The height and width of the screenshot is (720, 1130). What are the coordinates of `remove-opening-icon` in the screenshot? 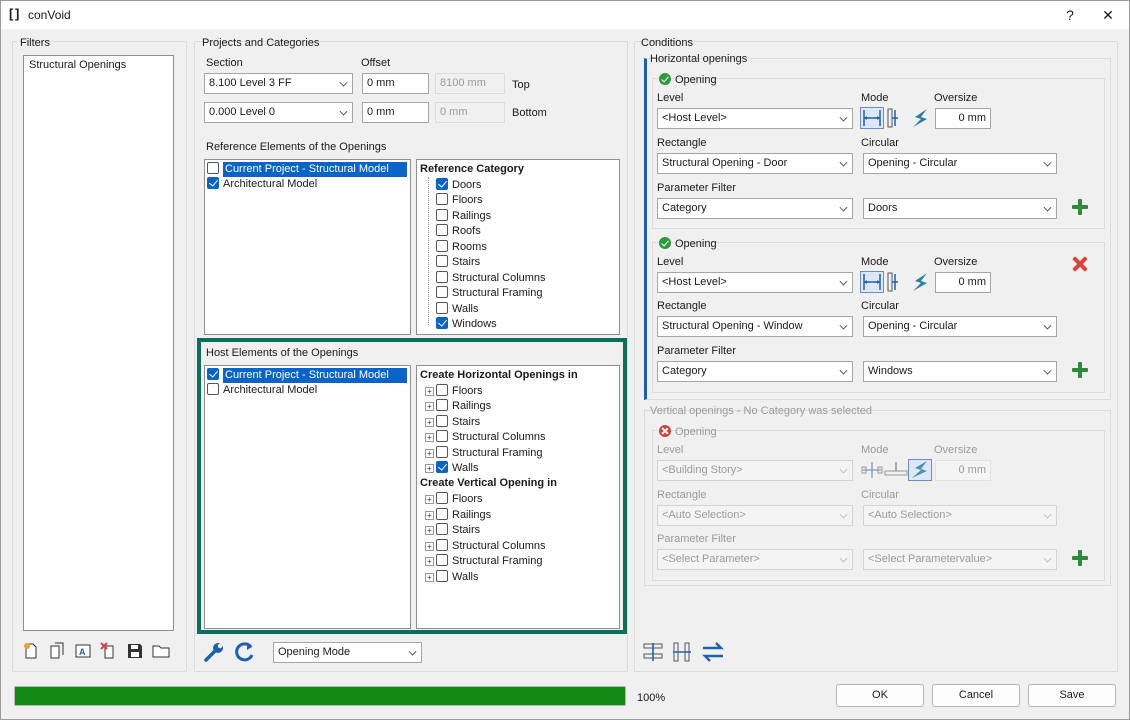 It's located at (1080, 264).